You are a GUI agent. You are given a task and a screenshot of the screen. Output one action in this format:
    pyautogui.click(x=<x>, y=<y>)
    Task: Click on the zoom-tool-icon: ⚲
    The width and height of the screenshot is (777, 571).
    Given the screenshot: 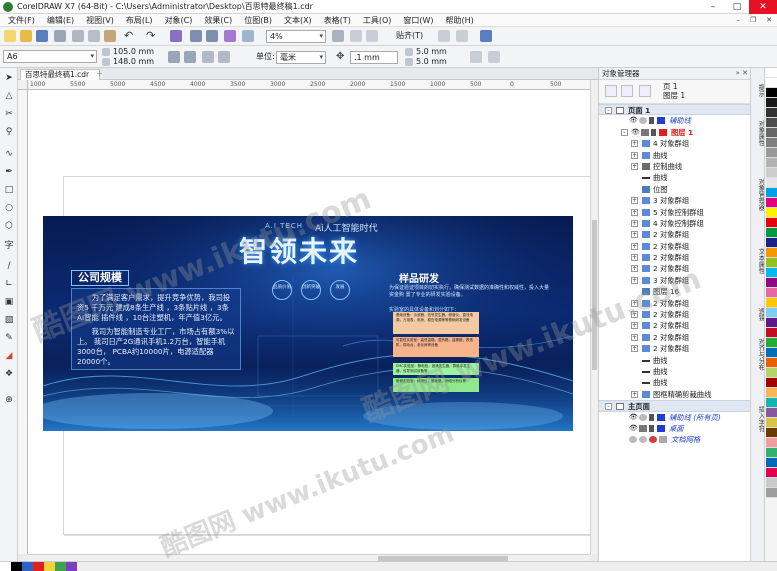 What is the action you would take?
    pyautogui.click(x=9, y=132)
    